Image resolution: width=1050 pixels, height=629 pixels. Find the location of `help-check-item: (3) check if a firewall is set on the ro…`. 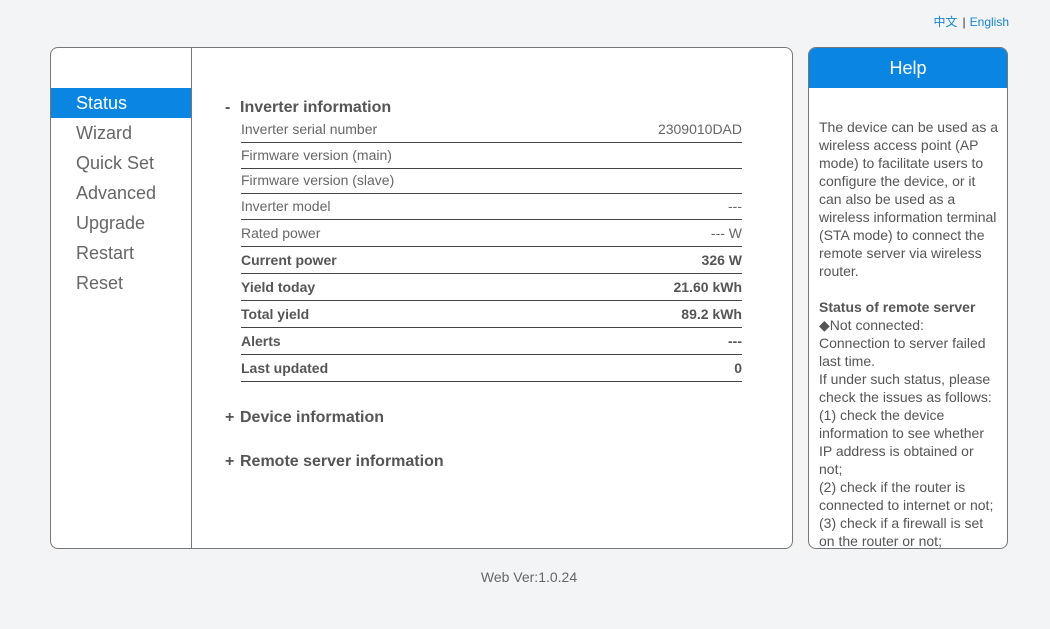

help-check-item: (3) check if a firewall is set on the ro… is located at coordinates (901, 532).